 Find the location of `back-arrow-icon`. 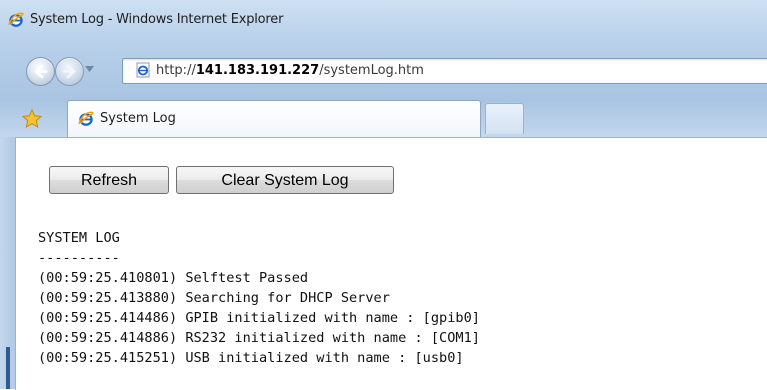

back-arrow-icon is located at coordinates (41, 71).